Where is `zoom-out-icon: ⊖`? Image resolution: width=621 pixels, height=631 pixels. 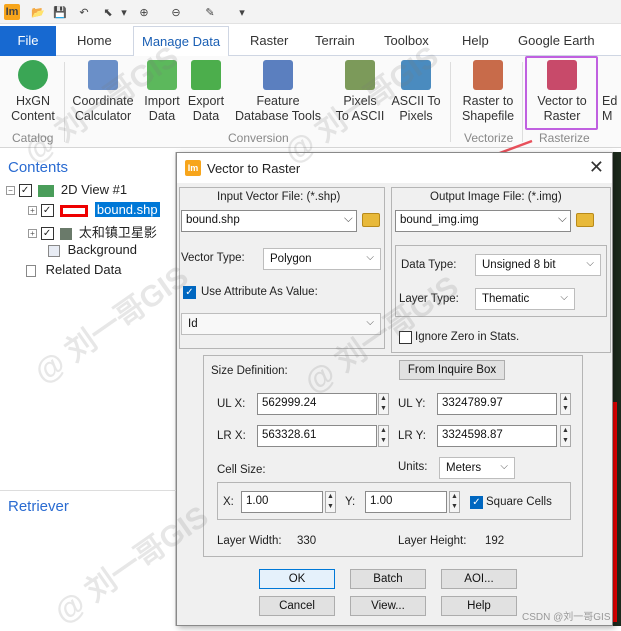
zoom-out-icon: ⊖ is located at coordinates (176, 12).